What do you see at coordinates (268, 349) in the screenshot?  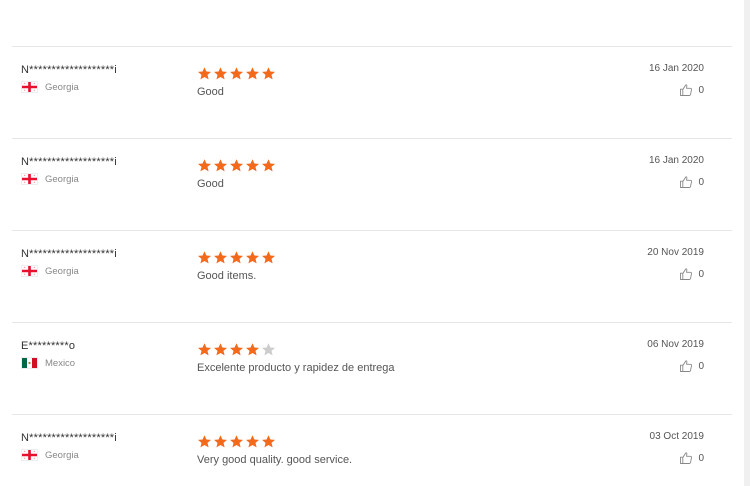 I see `star-empty-icon` at bounding box center [268, 349].